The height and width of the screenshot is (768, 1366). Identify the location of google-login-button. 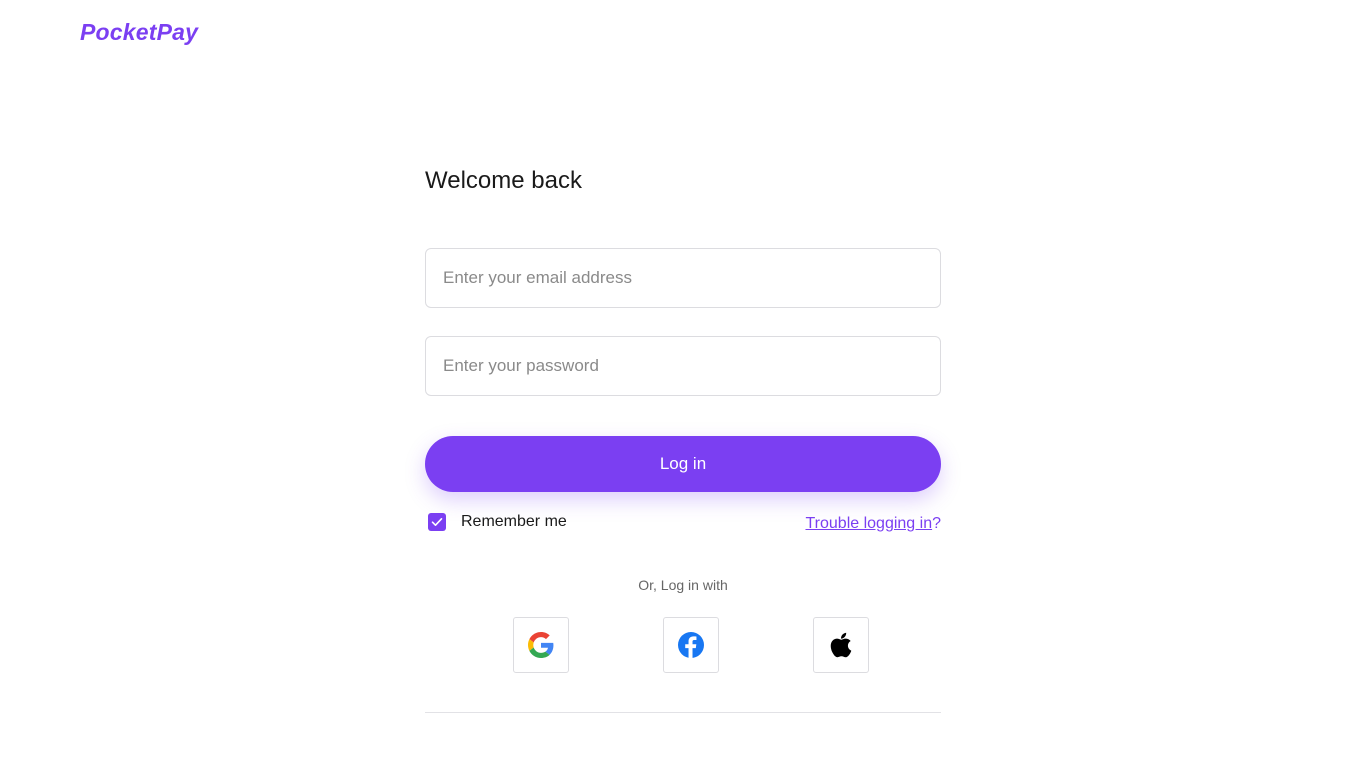
(541, 645).